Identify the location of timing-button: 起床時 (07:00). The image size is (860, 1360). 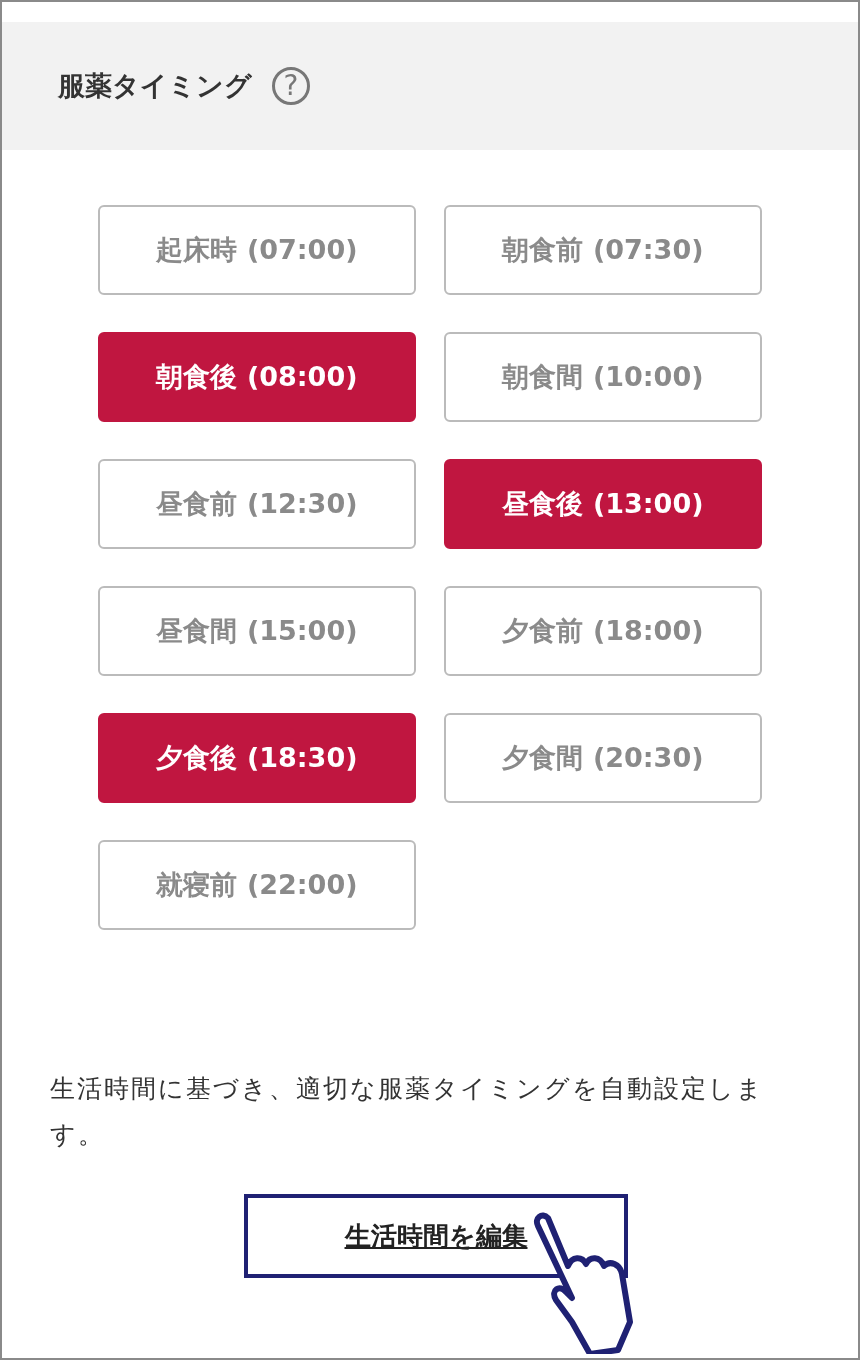
(257, 250).